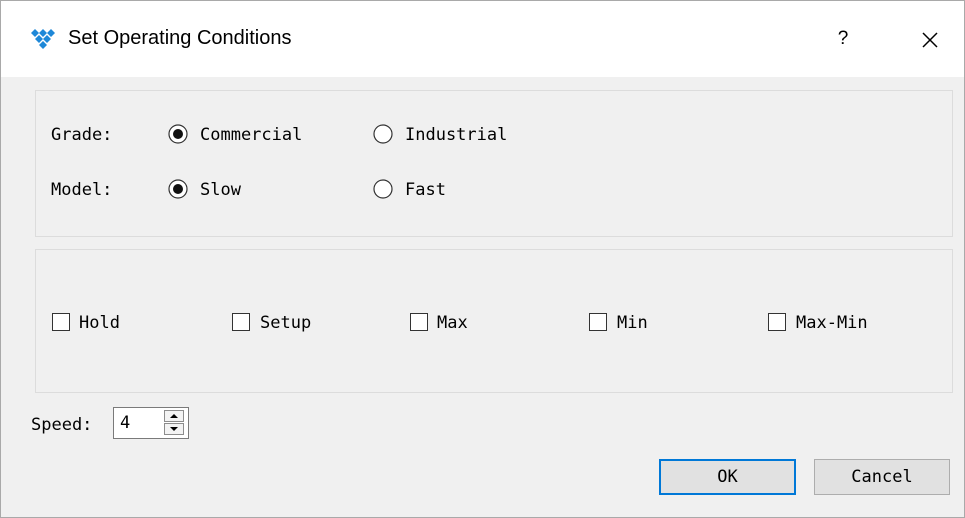  I want to click on radio-fast-label: Fast, so click(425, 190).